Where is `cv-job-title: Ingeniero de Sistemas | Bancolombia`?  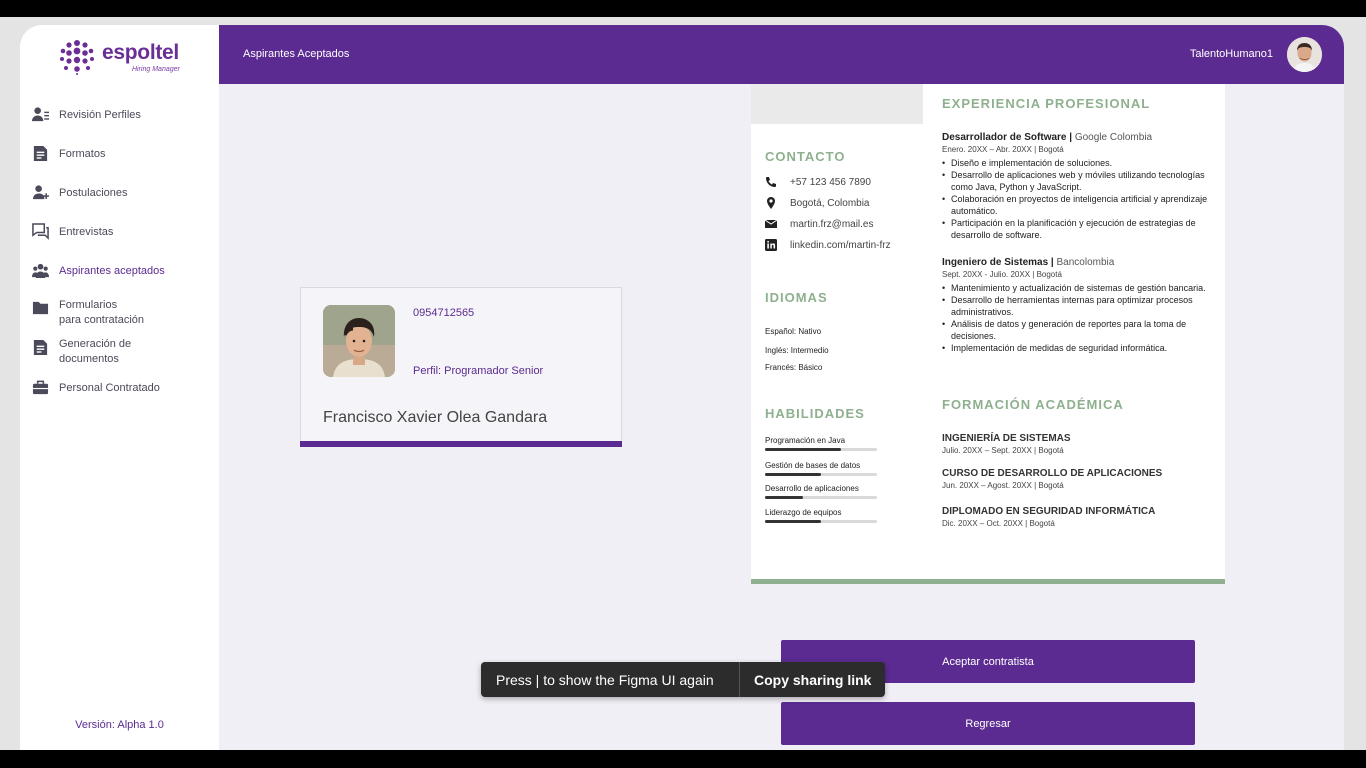 cv-job-title: Ingeniero de Sistemas | Bancolombia is located at coordinates (1028, 262).